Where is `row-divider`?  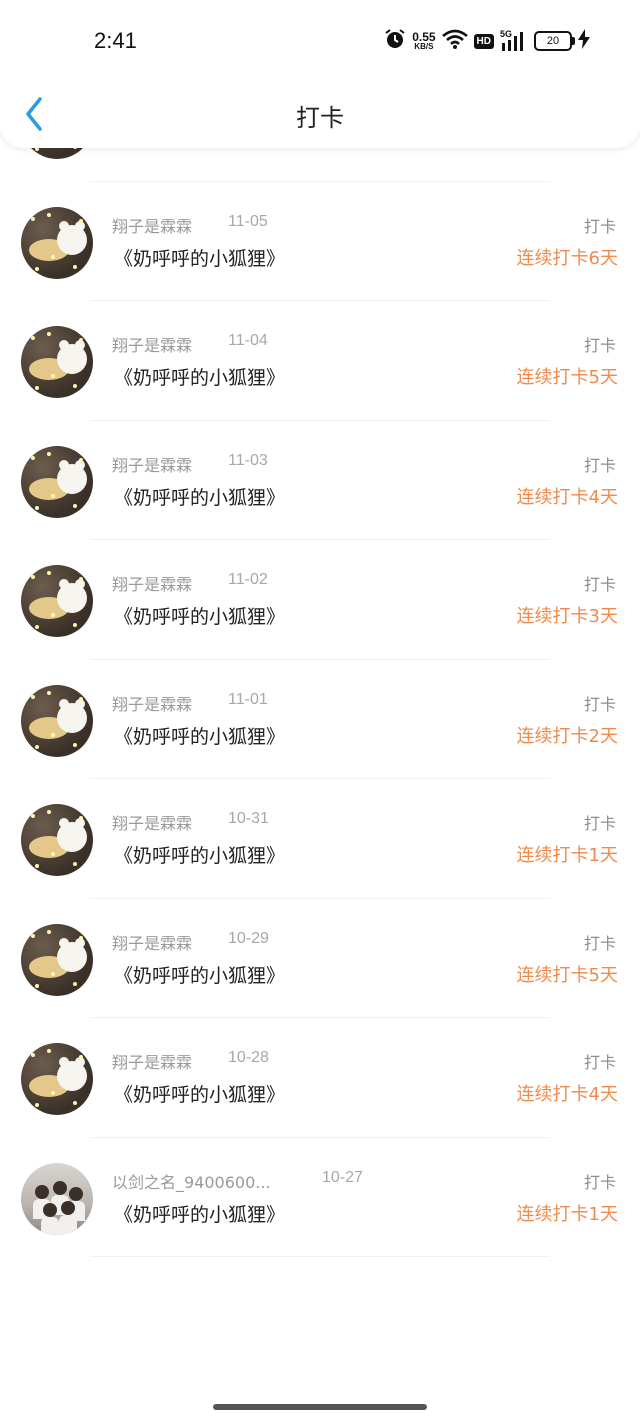 row-divider is located at coordinates (320, 1256).